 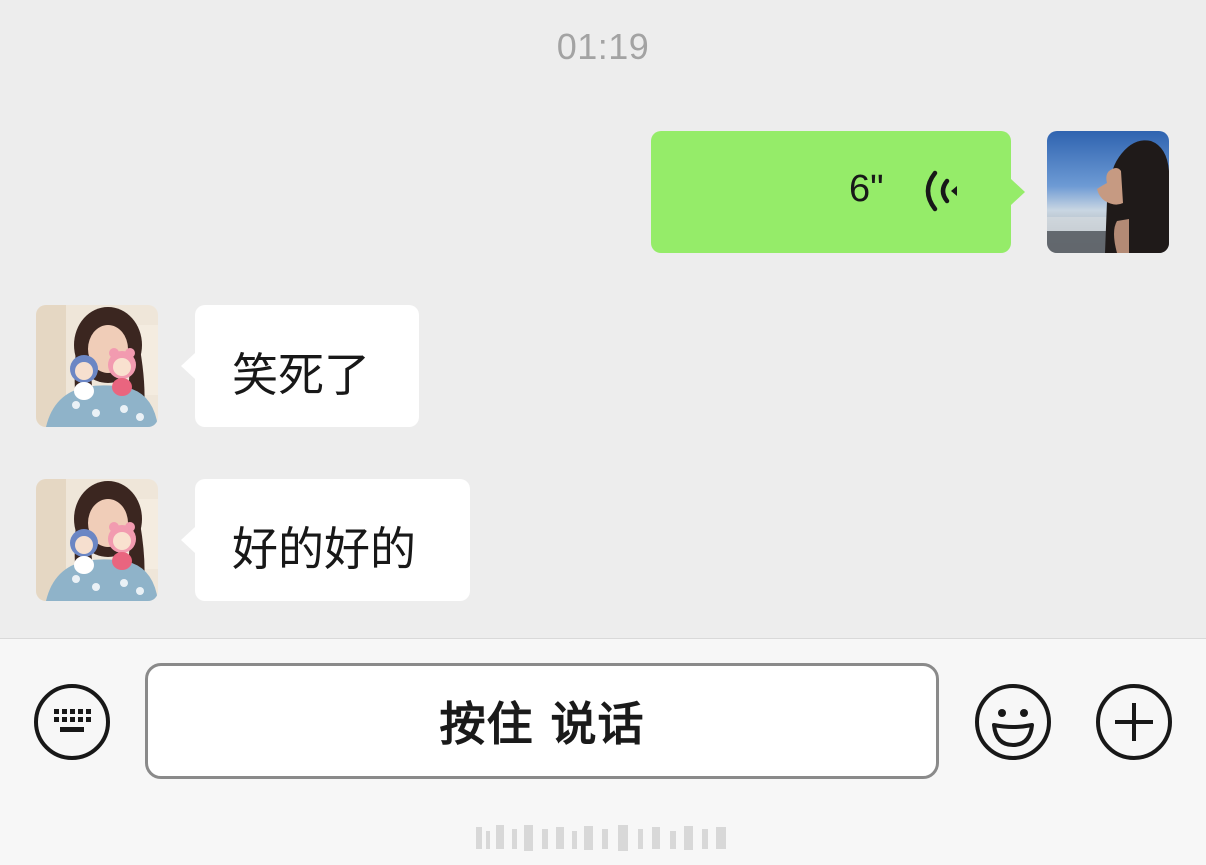 I want to click on voice-message-bubble: 6", so click(x=838, y=192).